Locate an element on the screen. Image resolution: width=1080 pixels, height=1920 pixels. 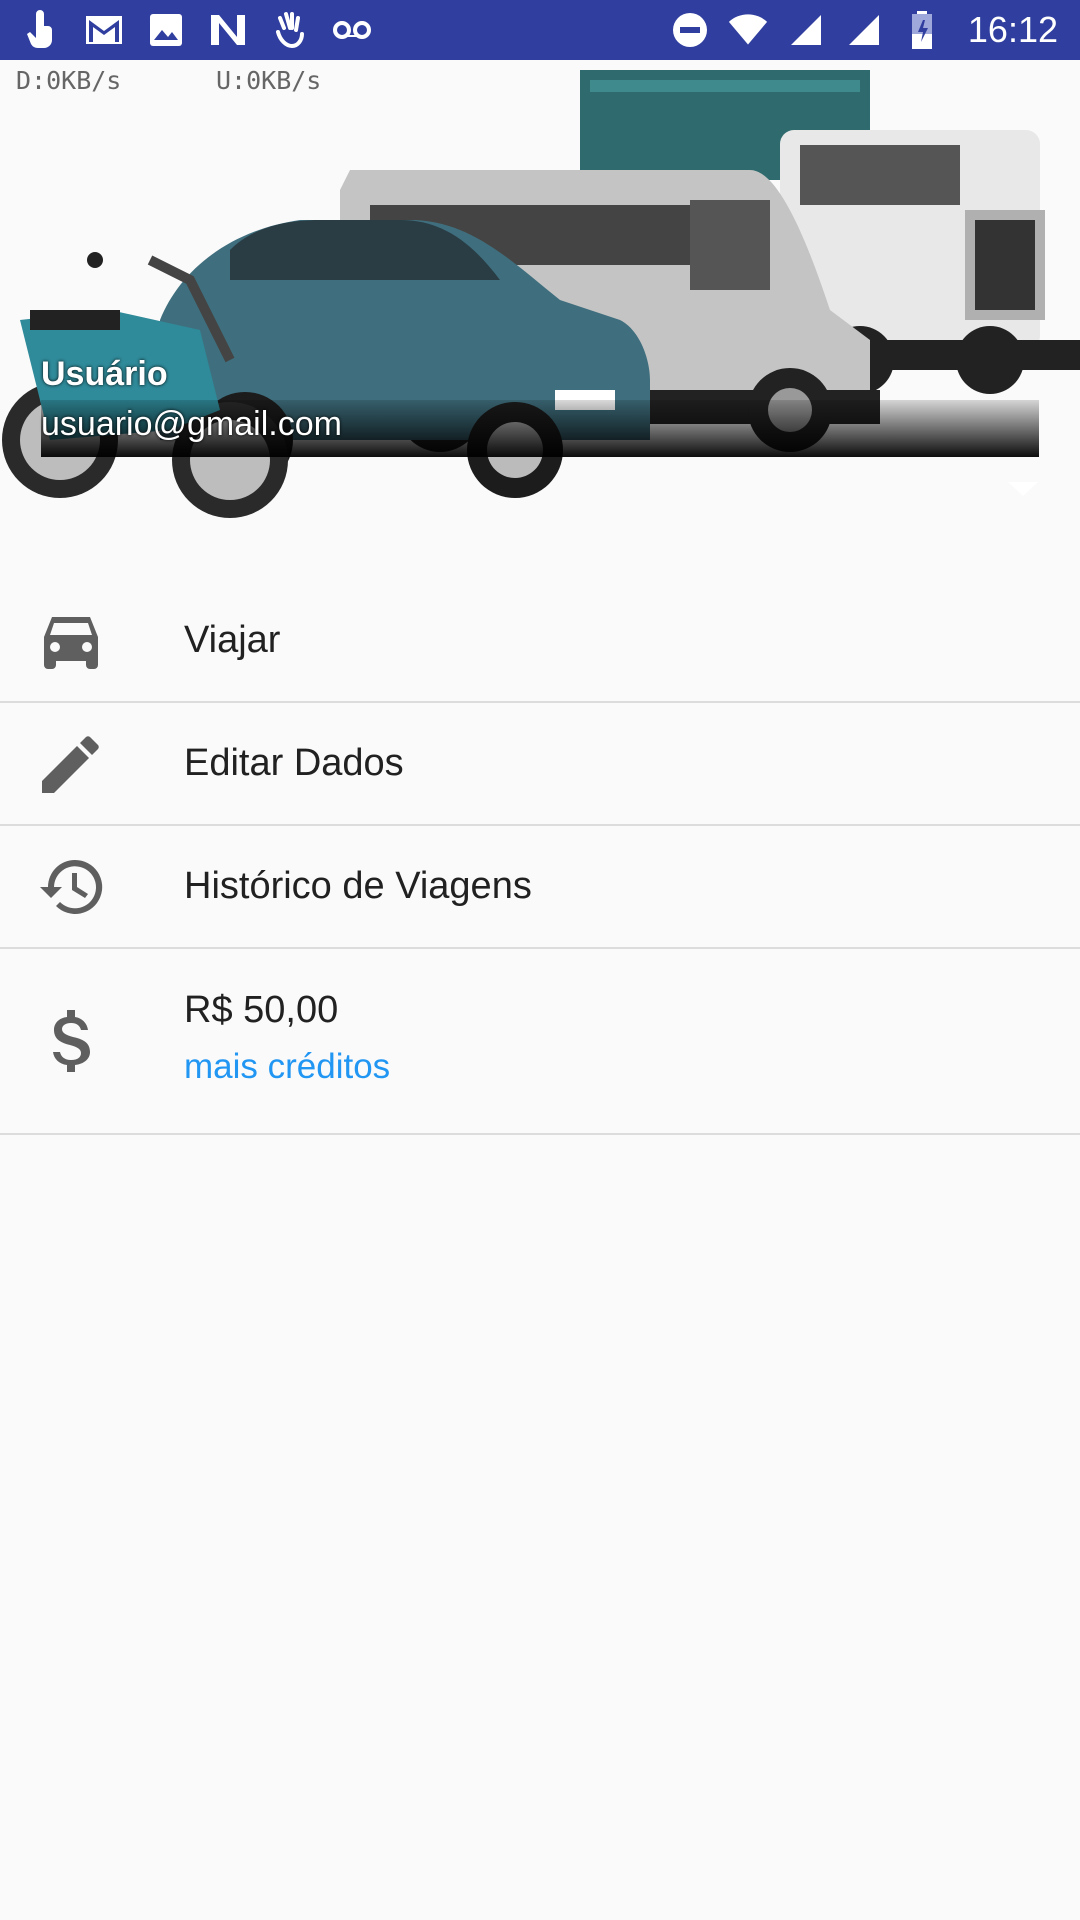
user-email: usuario@gmail.com is located at coordinates (191, 424).